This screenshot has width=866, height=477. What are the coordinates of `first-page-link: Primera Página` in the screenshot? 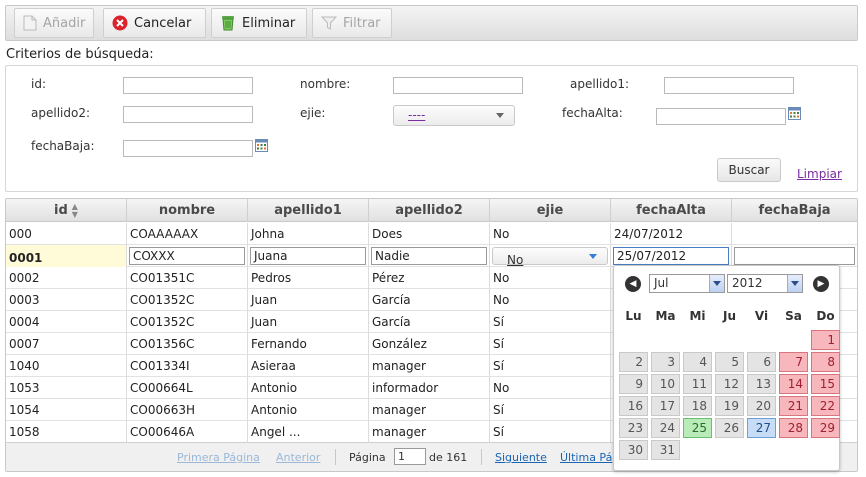 It's located at (218, 457).